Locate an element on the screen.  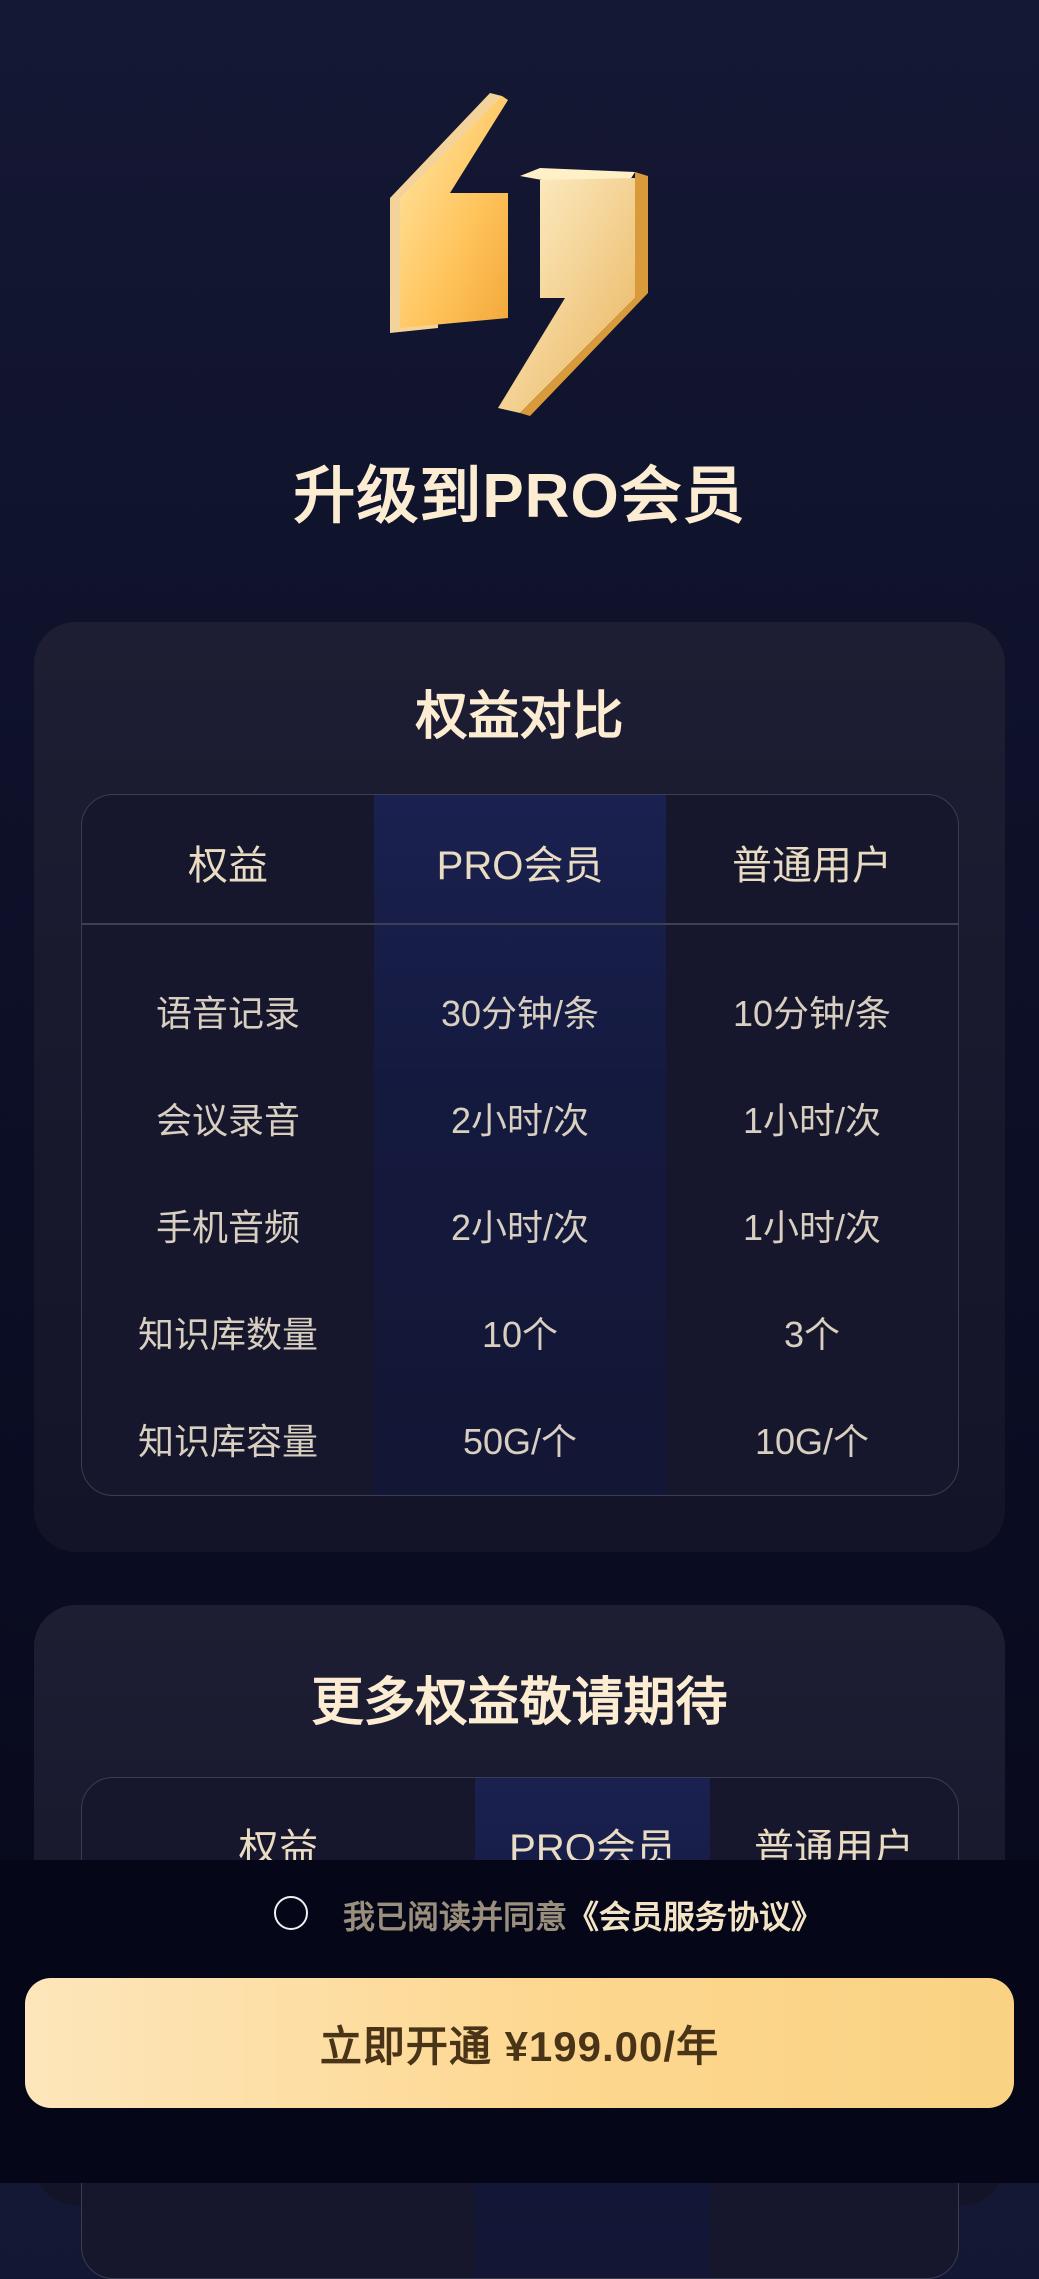
comparison-title: 权益对比 is located at coordinates (519, 717).